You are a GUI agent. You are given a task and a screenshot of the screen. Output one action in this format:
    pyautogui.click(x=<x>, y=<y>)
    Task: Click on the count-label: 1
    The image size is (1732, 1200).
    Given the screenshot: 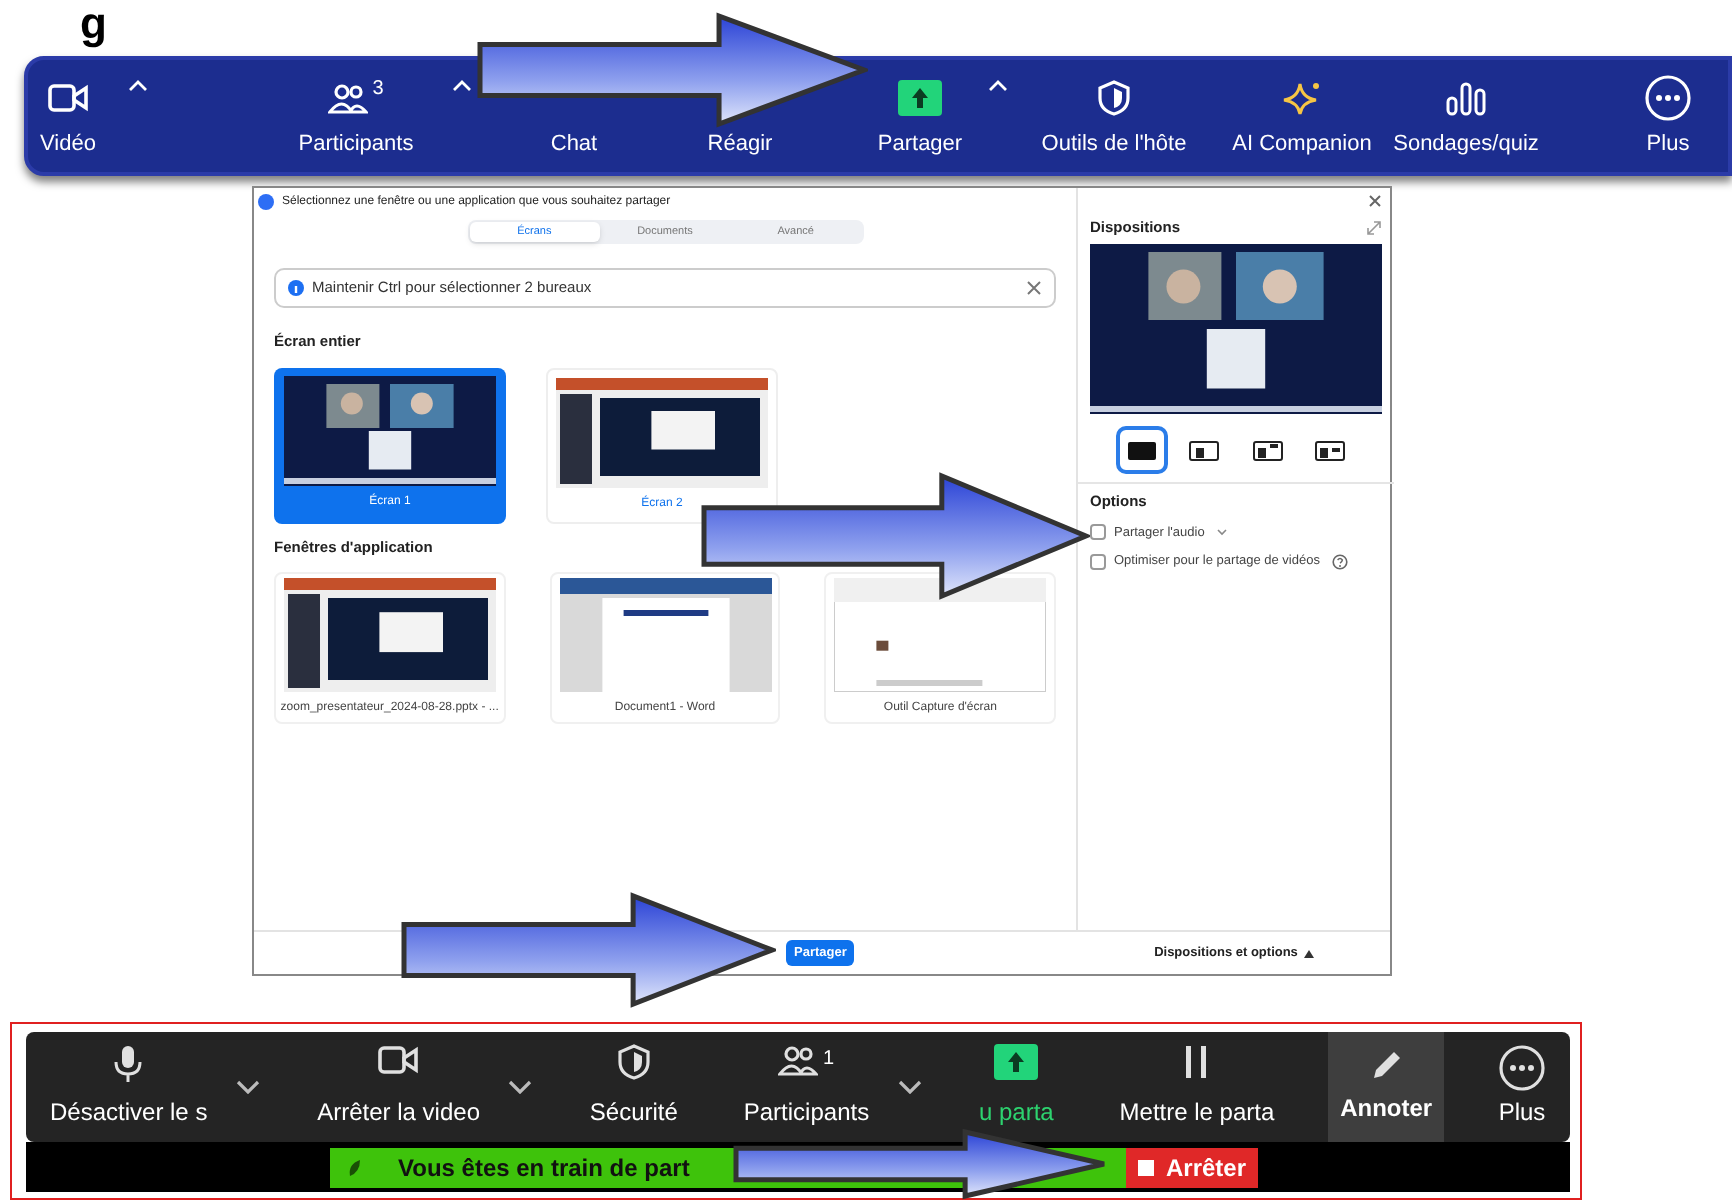 What is the action you would take?
    pyautogui.click(x=828, y=1060)
    